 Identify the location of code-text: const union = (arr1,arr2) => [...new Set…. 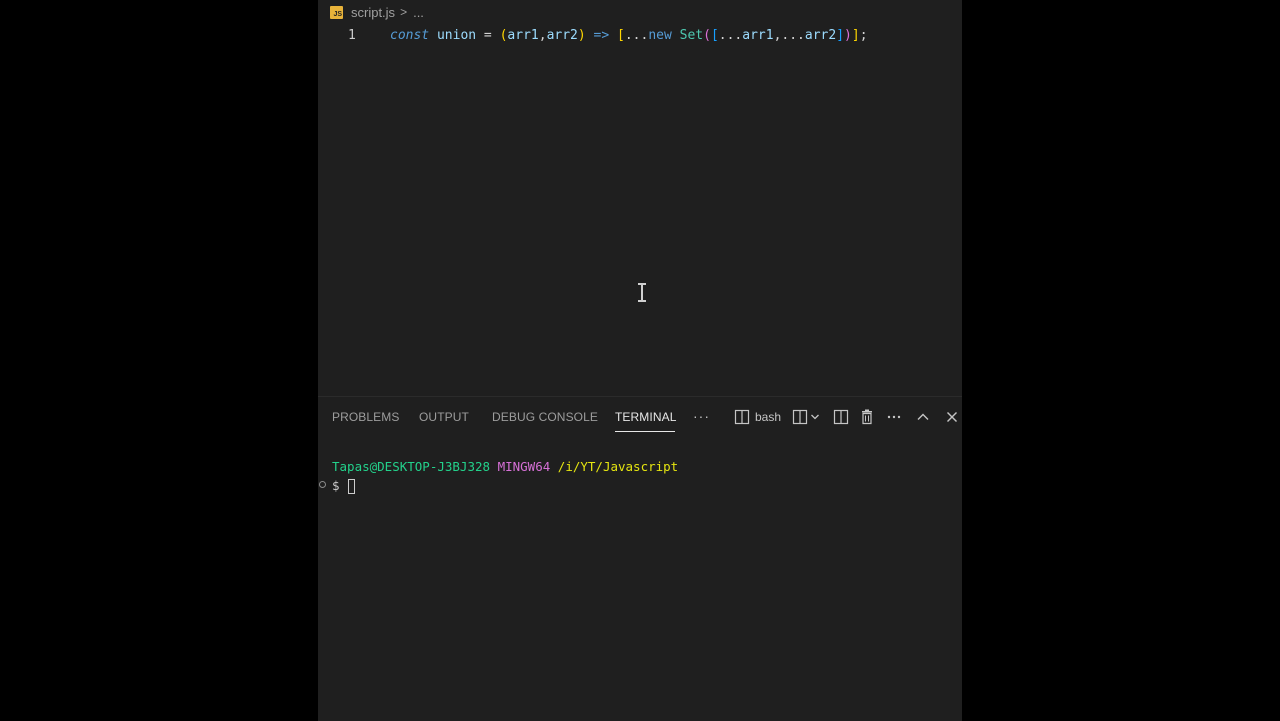
(629, 35).